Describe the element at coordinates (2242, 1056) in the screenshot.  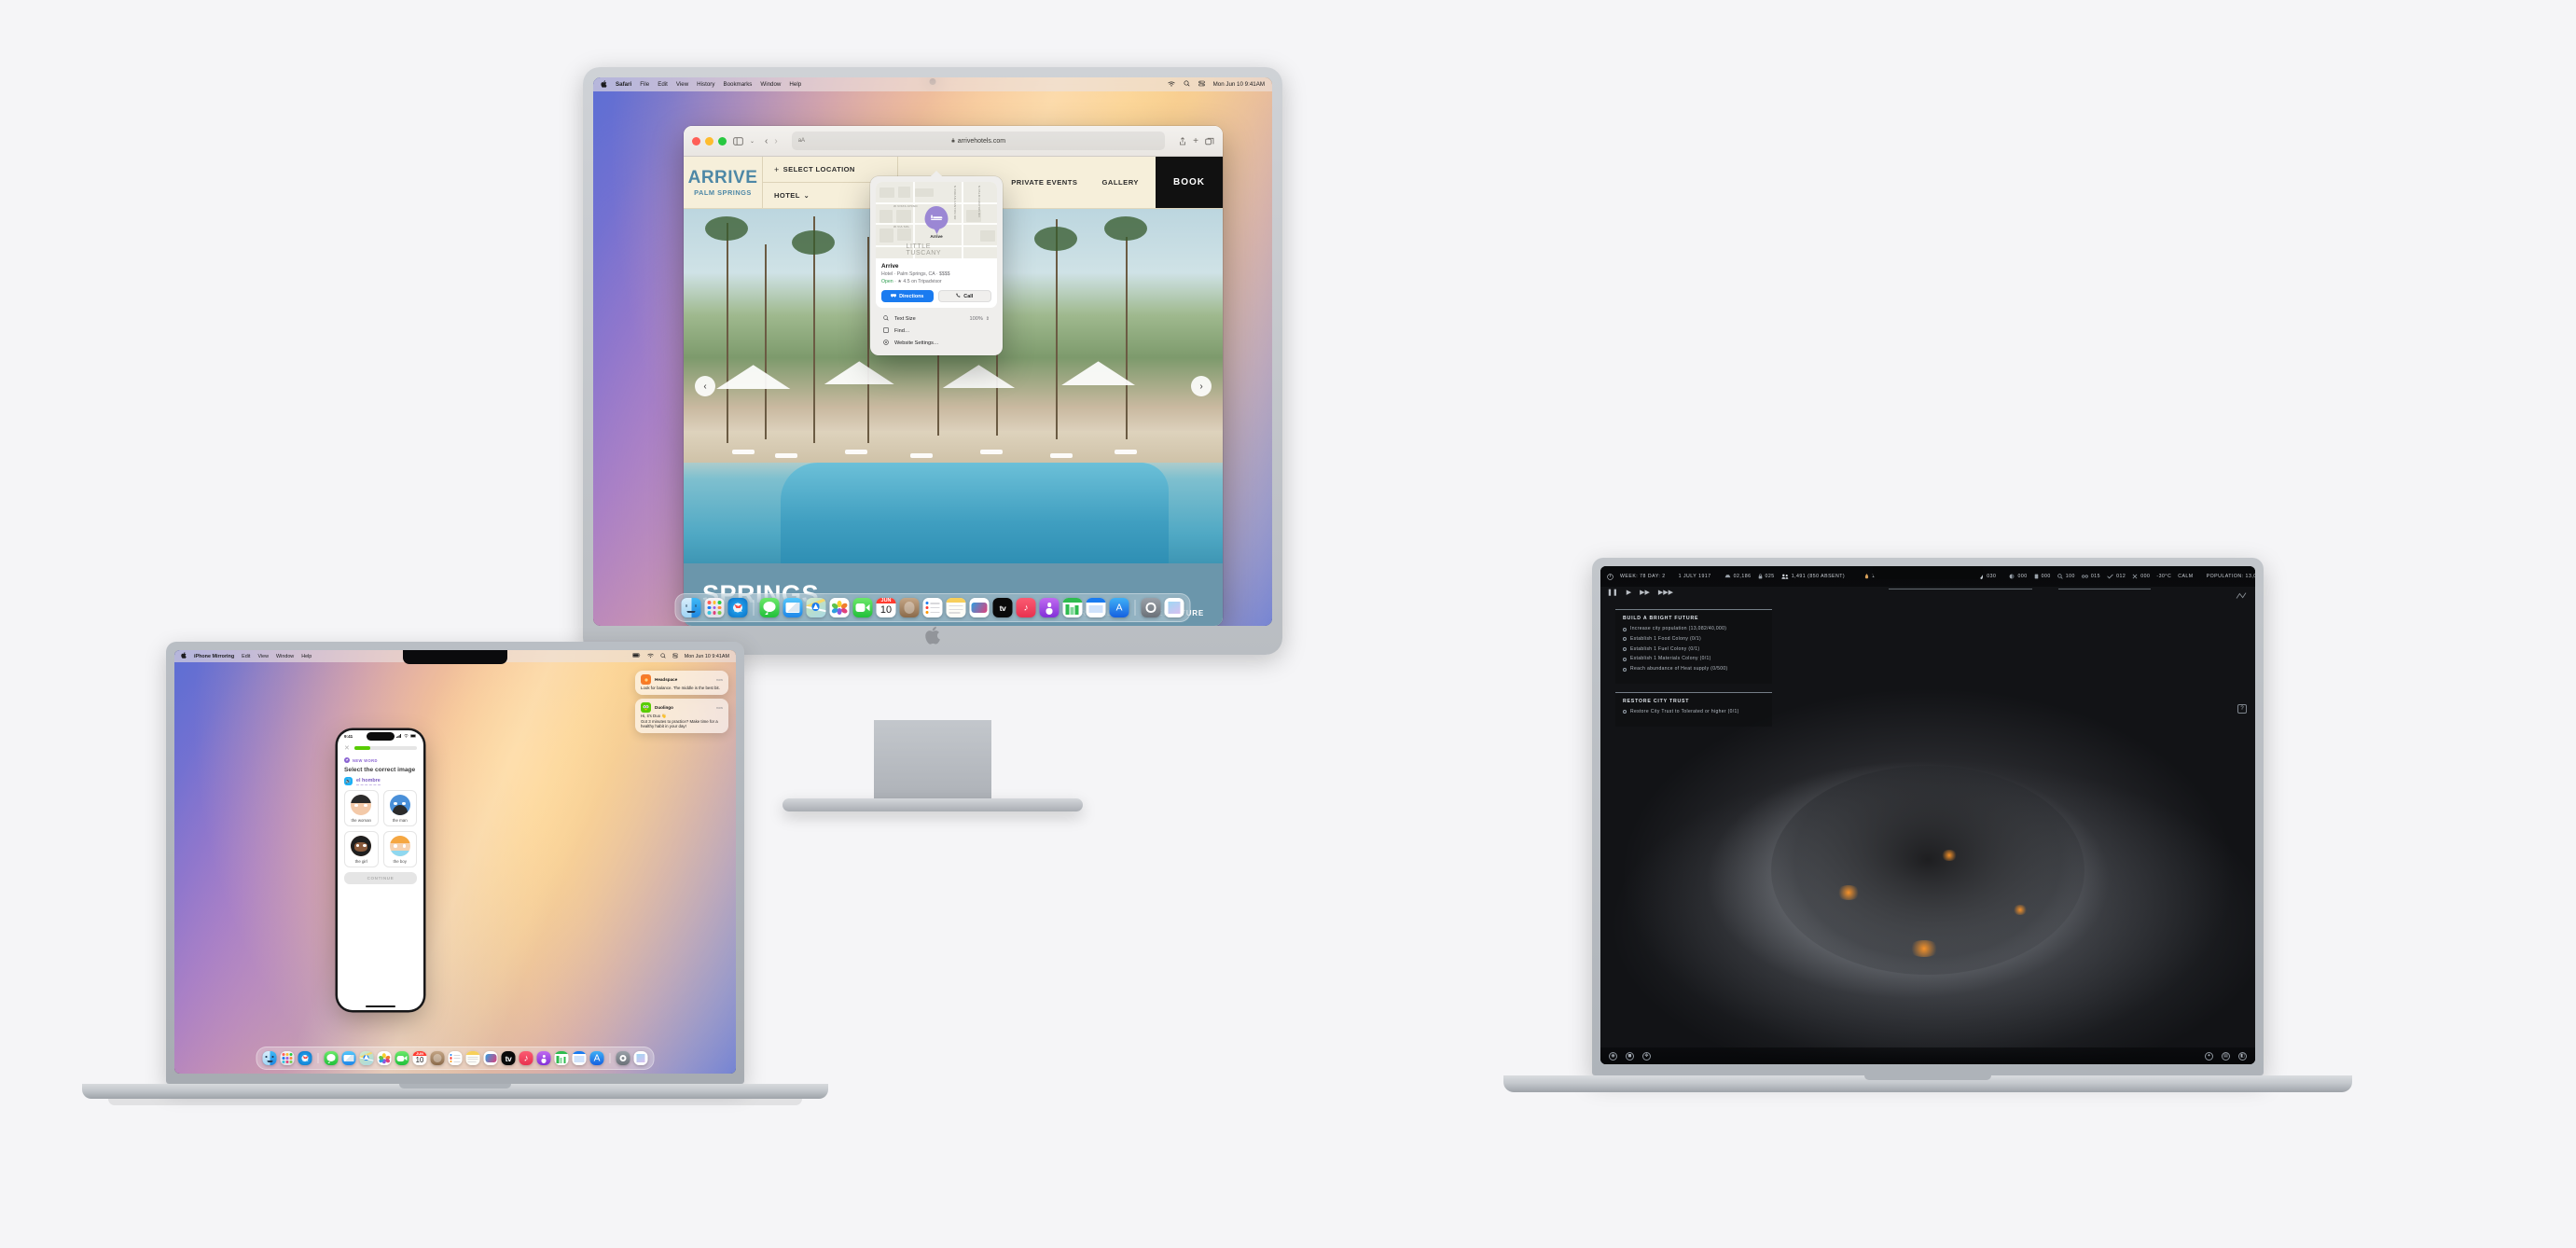
I see `notifications-icon: ◧` at that location.